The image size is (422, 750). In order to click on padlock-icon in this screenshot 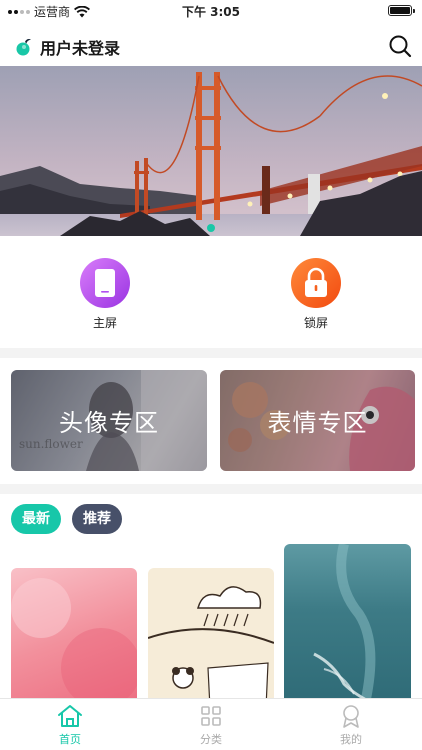, I will do `click(316, 282)`.